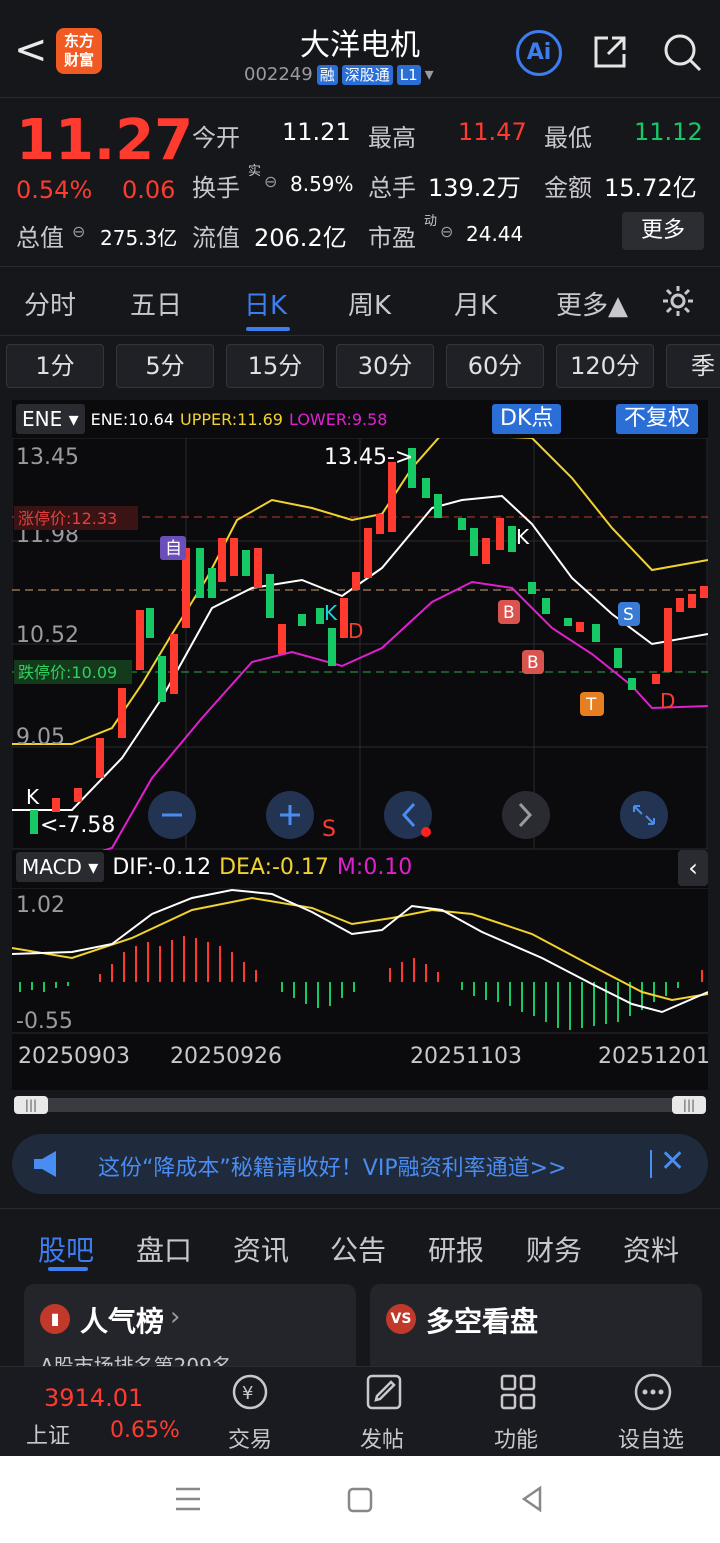 This screenshot has width=720, height=1543. What do you see at coordinates (268, 329) in the screenshot?
I see `active-tab-indicator` at bounding box center [268, 329].